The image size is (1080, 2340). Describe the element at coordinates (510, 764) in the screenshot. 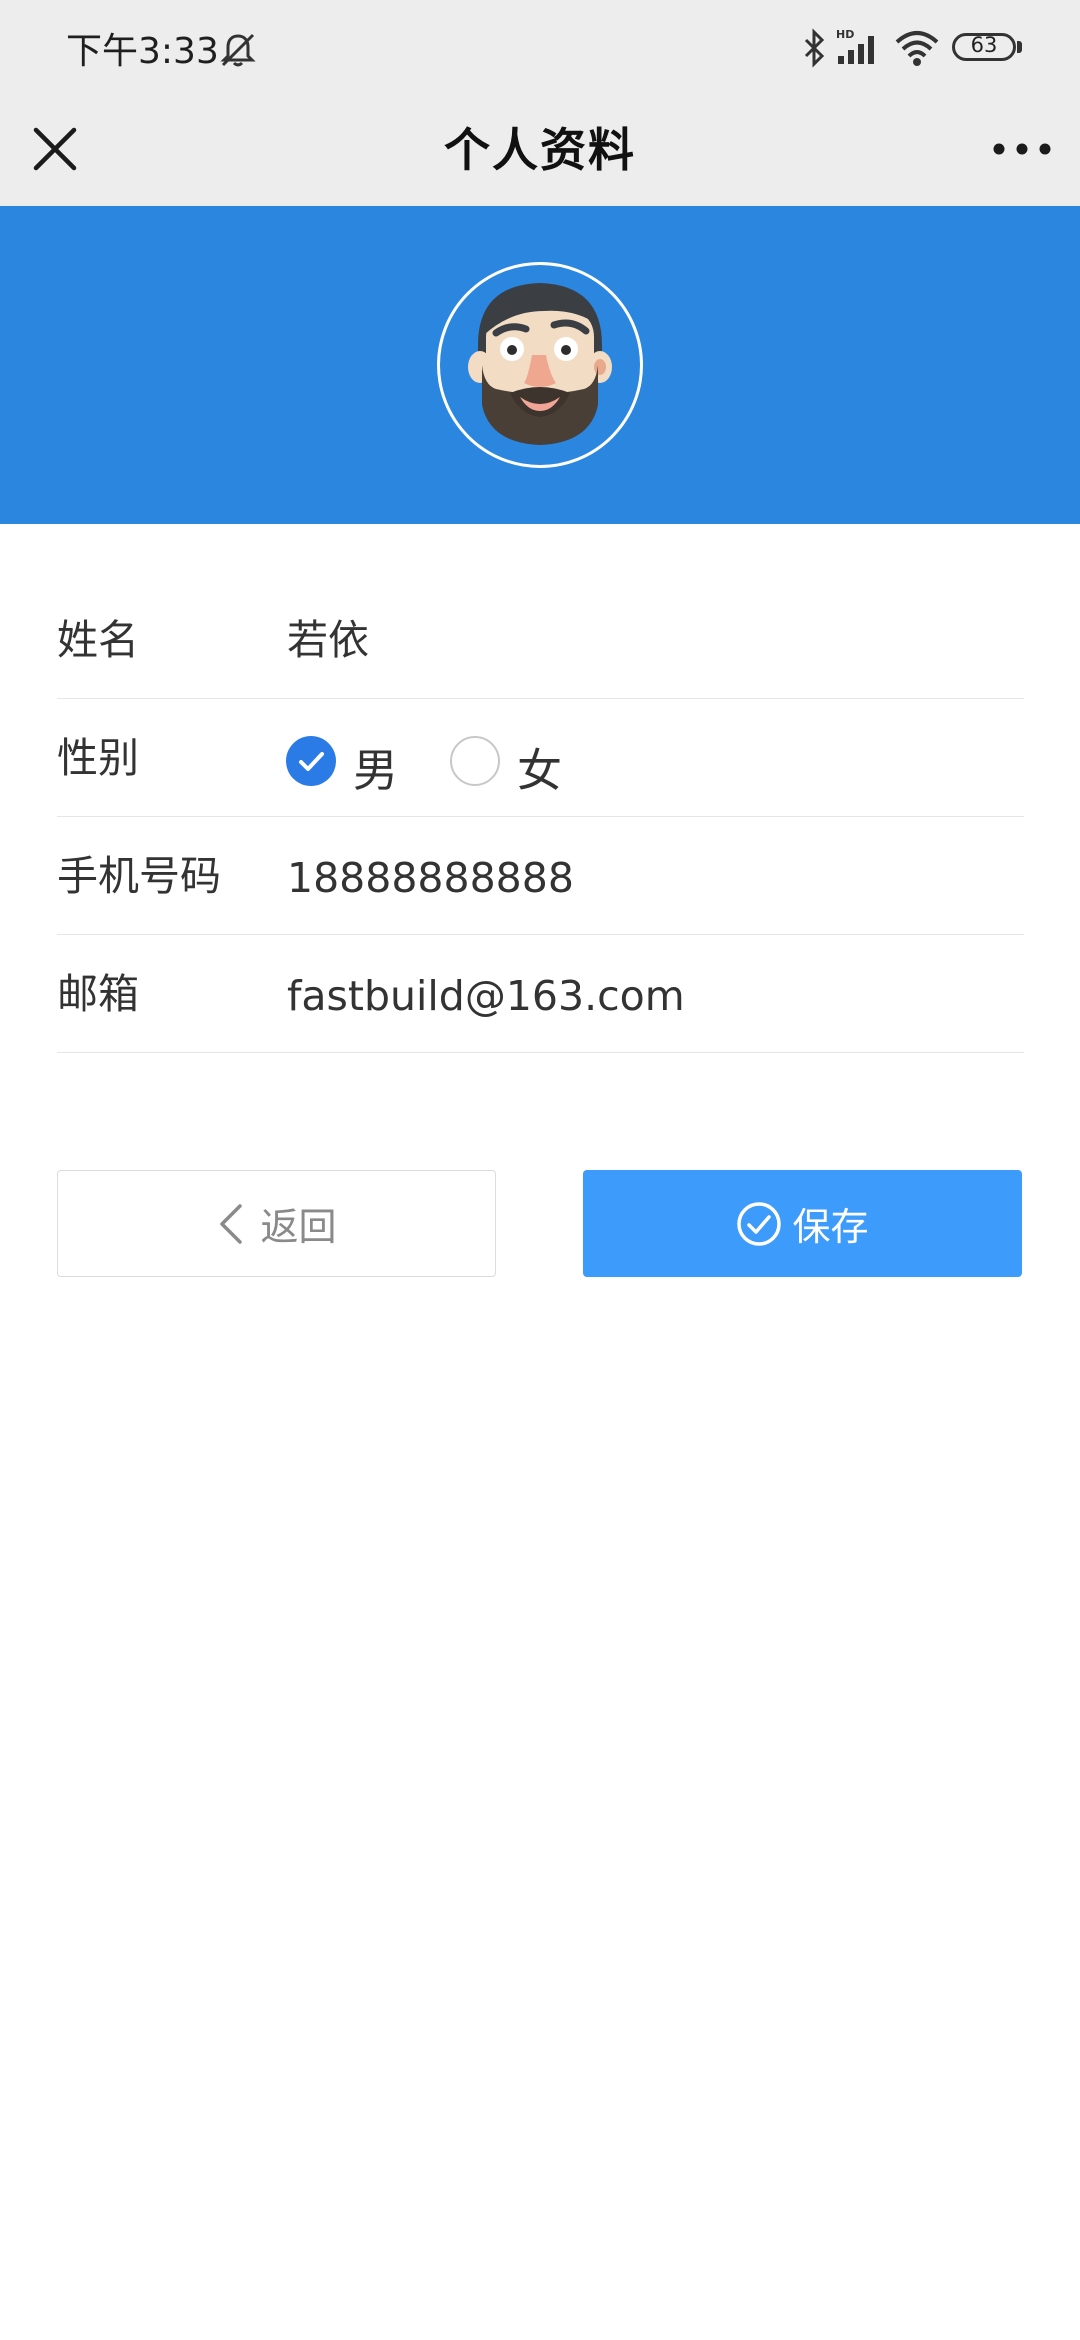

I see `gender-option-female: 女` at that location.